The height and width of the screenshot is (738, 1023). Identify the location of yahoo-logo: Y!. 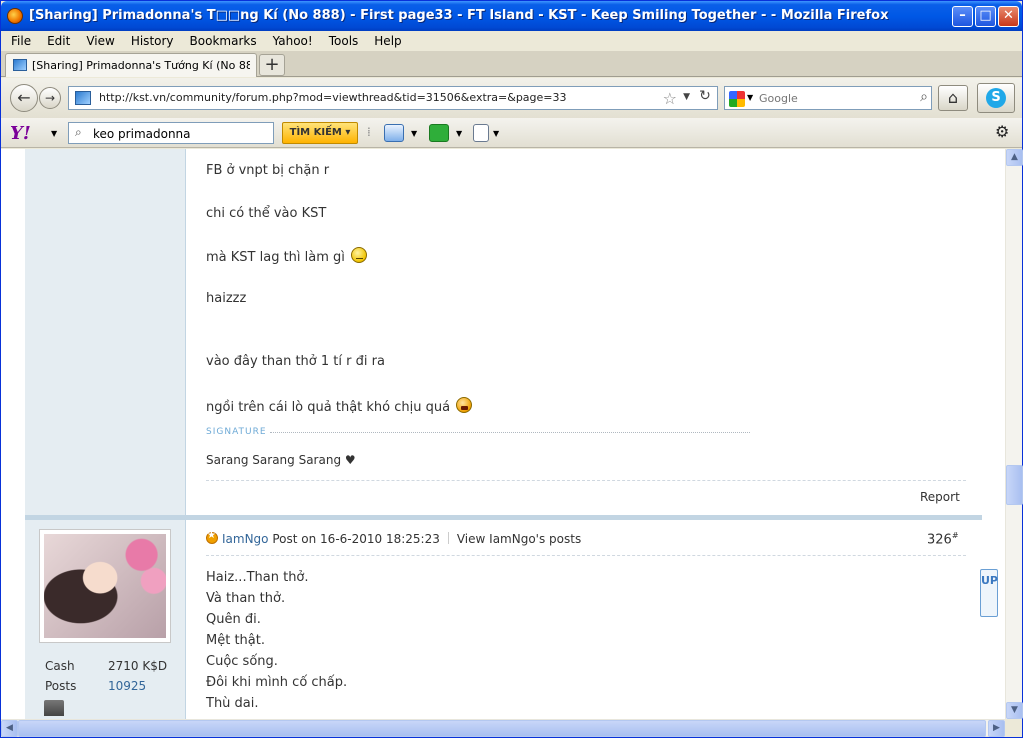
(20, 133).